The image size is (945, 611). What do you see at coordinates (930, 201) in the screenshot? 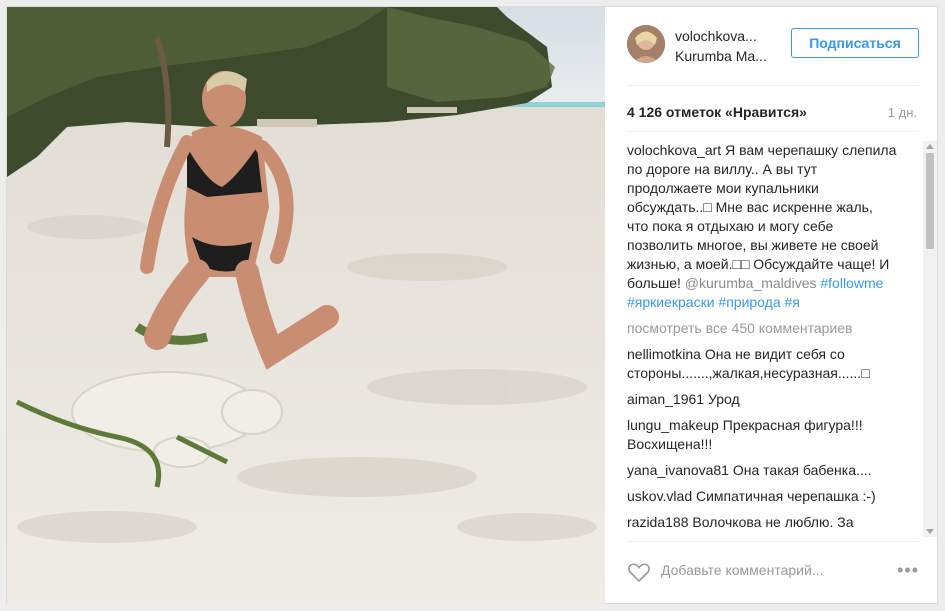
I see `scrollbar-thumb` at bounding box center [930, 201].